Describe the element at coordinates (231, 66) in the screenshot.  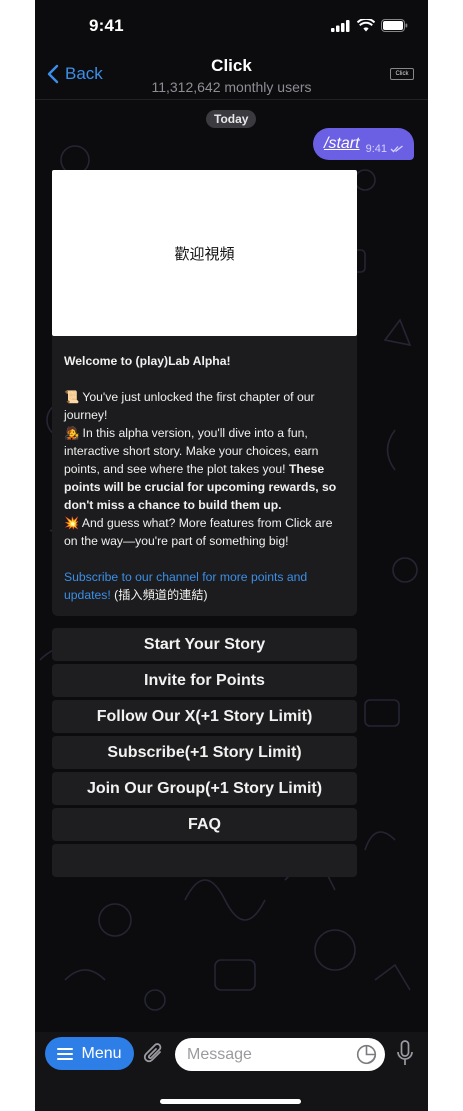
I see `chat-title: Click` at that location.